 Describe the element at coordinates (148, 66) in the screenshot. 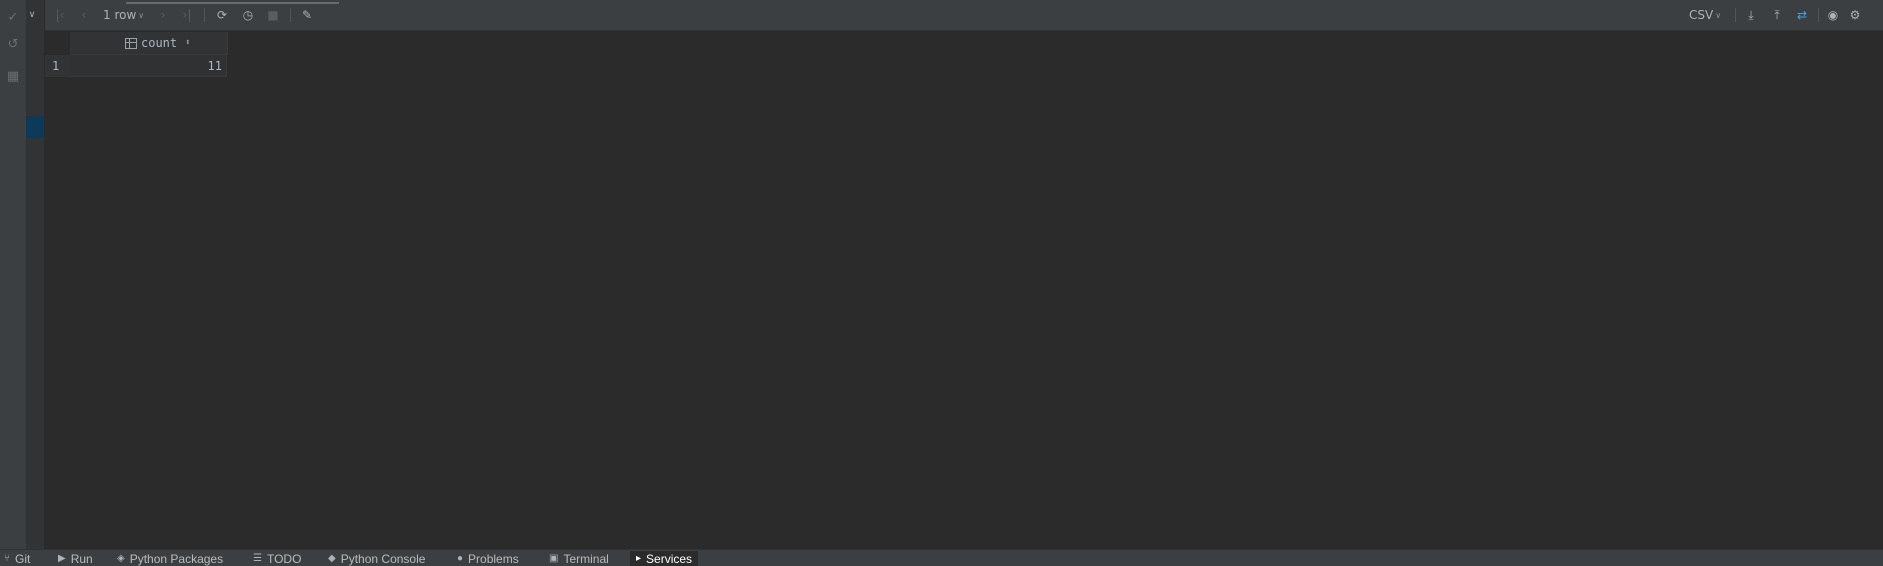

I see `table-cell-count: 11` at that location.